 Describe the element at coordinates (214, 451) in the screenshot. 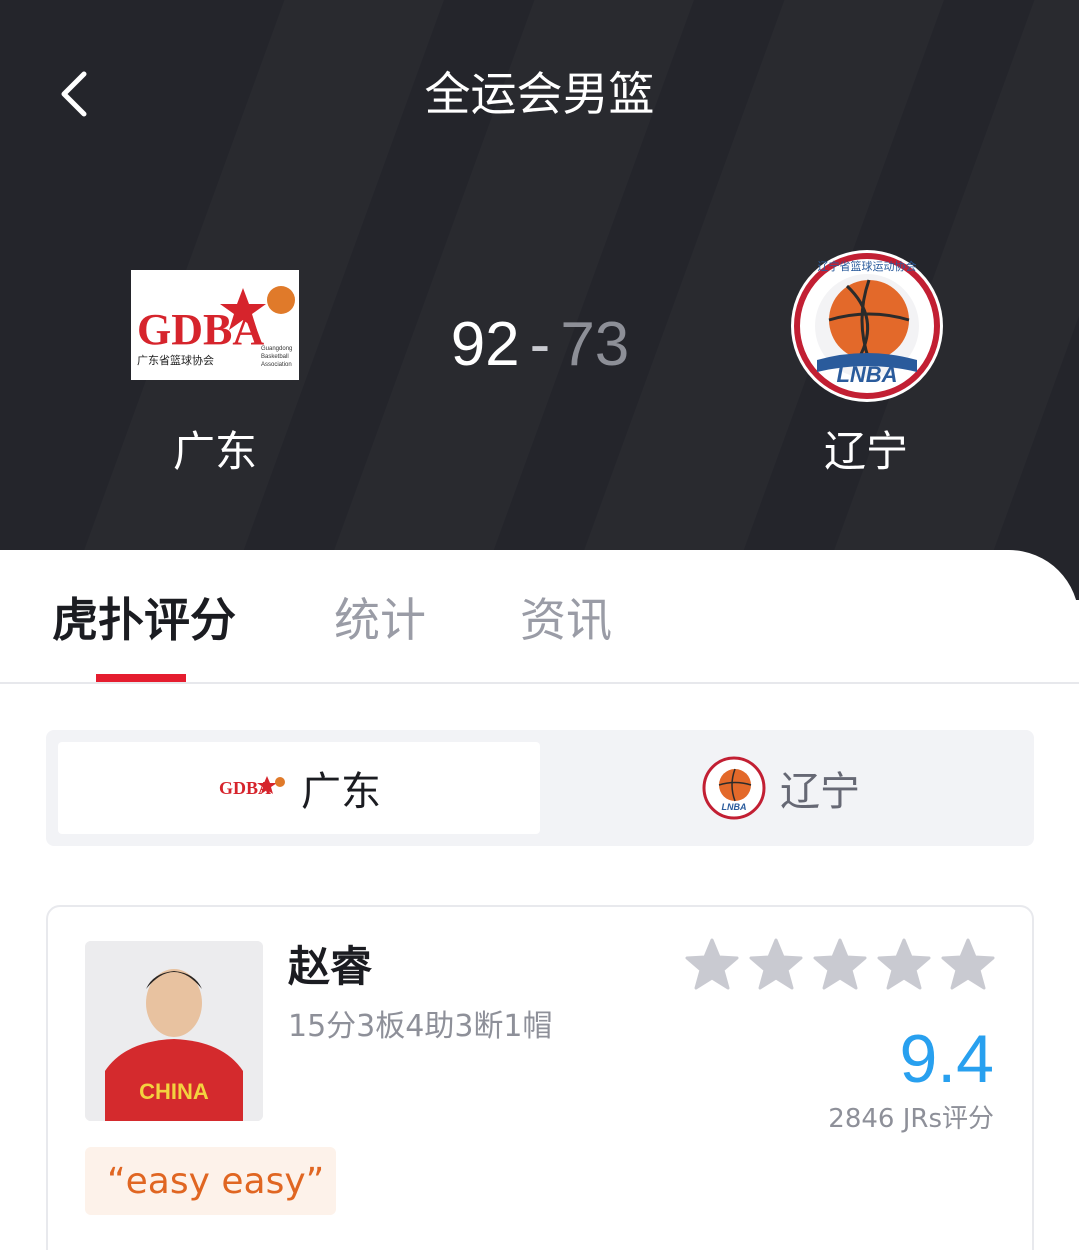

I see `home-team-name: 广东` at that location.